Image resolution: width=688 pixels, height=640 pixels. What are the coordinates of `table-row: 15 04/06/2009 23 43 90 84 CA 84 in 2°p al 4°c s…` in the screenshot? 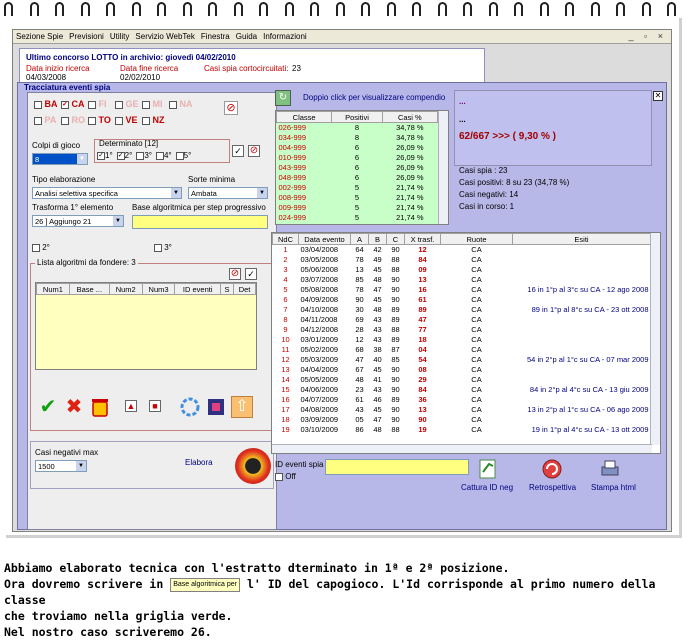 It's located at (462, 390).